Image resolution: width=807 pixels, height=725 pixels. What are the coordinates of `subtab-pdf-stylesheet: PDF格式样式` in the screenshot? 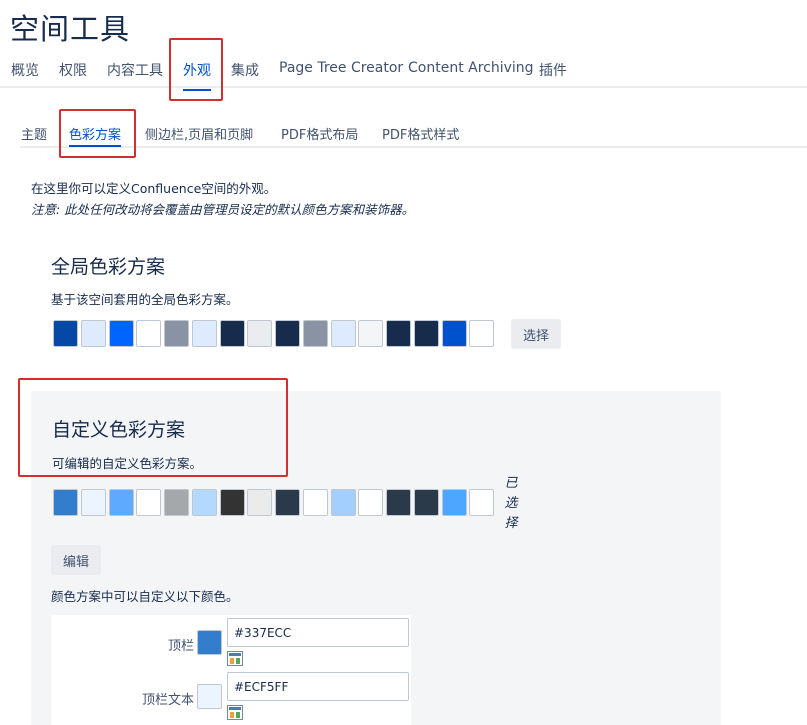 It's located at (420, 133).